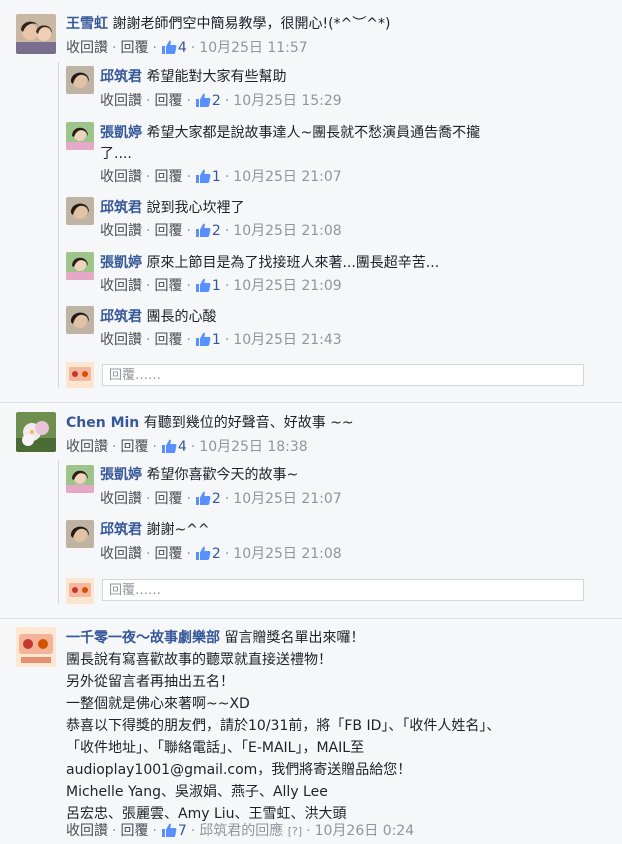 The image size is (622, 844). Describe the element at coordinates (36, 647) in the screenshot. I see `avatar-1001-nights-story-club` at that location.